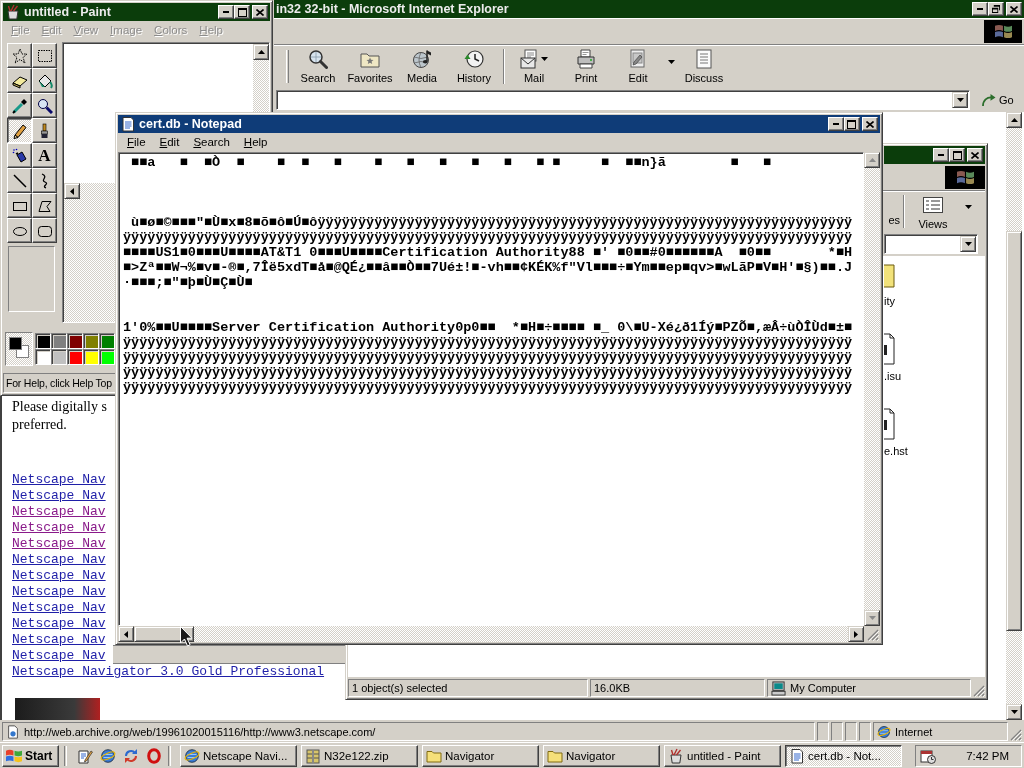 The height and width of the screenshot is (768, 1024). Describe the element at coordinates (996, 9) in the screenshot. I see `restore-button` at that location.